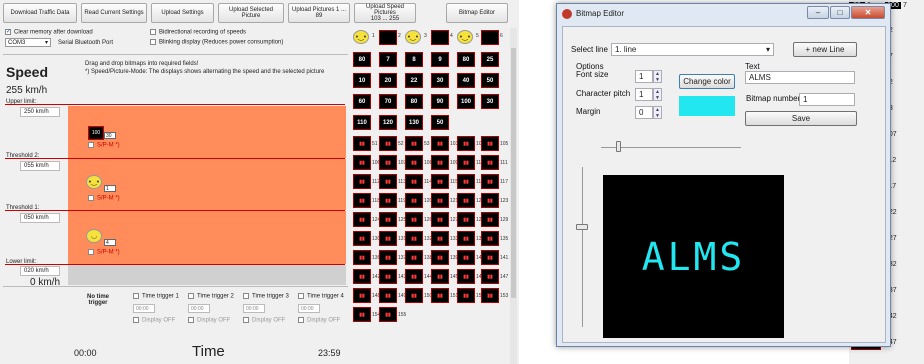  What do you see at coordinates (309, 308) in the screenshot?
I see `time-trigger-4-input: 00:00` at bounding box center [309, 308].